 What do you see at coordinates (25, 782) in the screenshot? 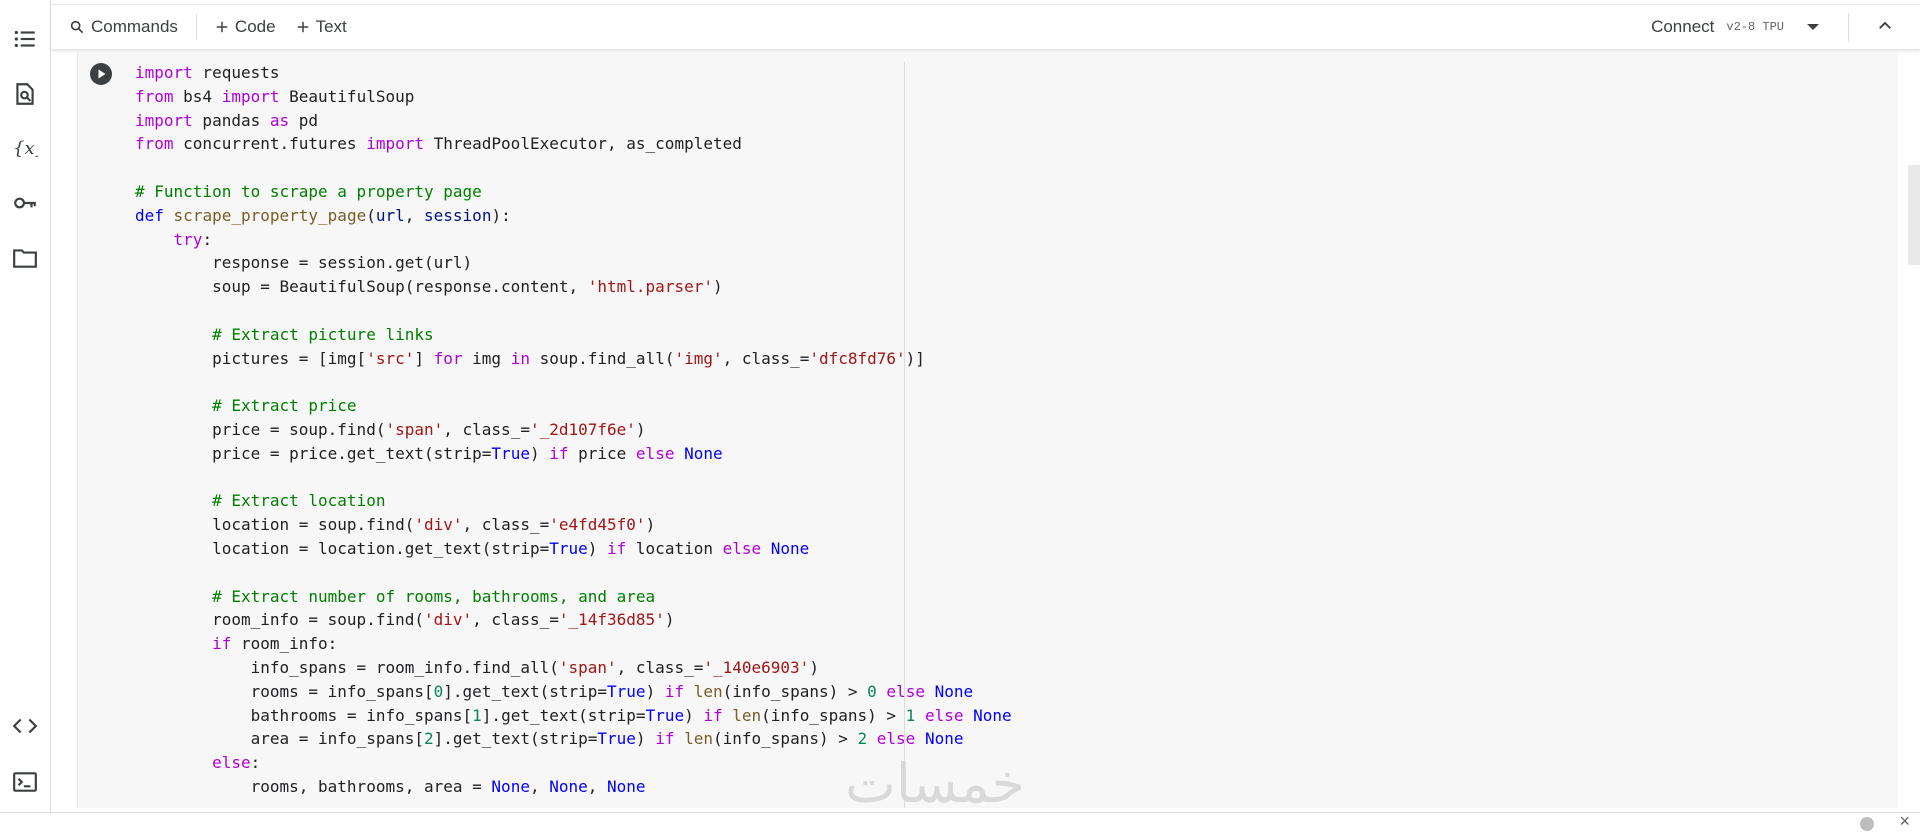
I see `terminal-icon` at bounding box center [25, 782].